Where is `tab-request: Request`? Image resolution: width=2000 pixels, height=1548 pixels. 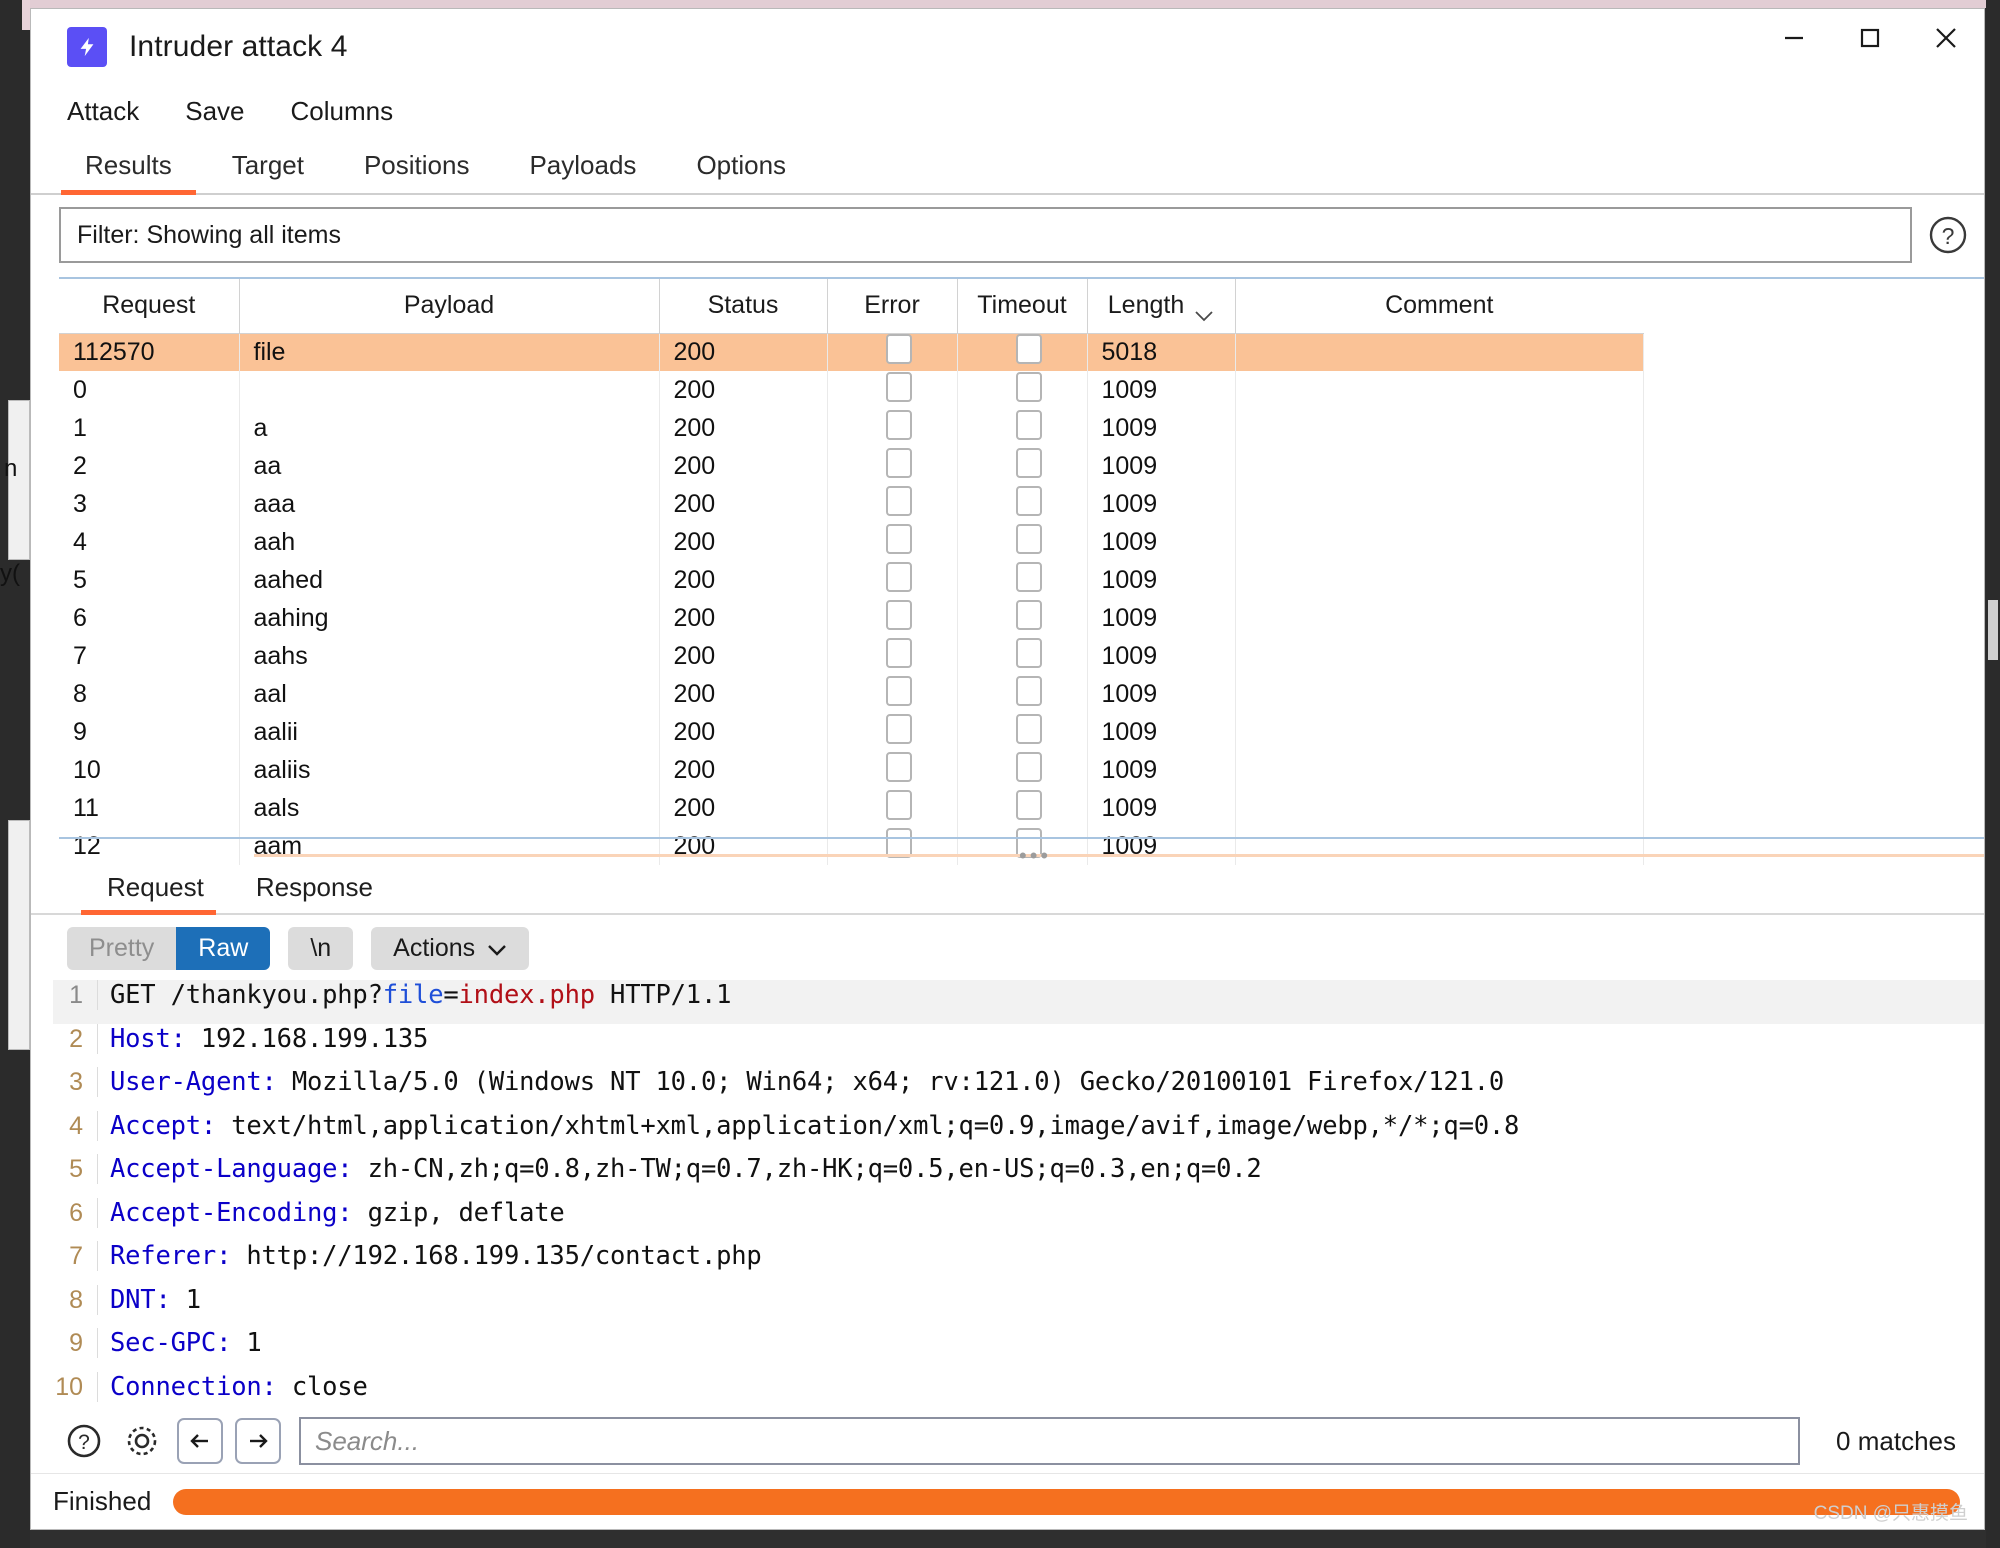 tab-request: Request is located at coordinates (155, 893).